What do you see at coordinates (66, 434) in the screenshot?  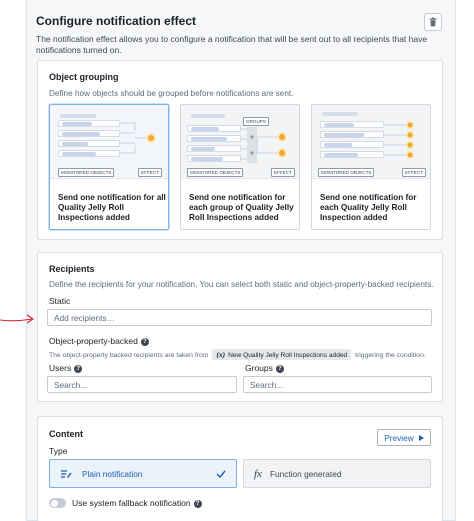 I see `content-title: Content` at bounding box center [66, 434].